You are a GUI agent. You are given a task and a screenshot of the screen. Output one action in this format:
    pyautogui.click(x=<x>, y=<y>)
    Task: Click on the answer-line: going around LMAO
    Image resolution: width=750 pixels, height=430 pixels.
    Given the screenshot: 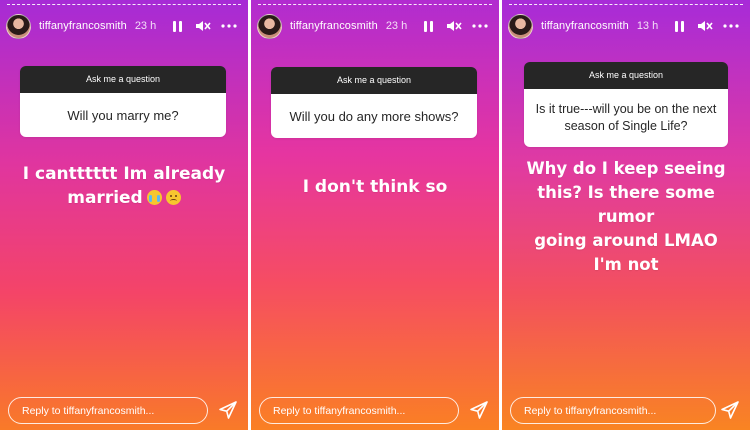 What is the action you would take?
    pyautogui.click(x=626, y=240)
    